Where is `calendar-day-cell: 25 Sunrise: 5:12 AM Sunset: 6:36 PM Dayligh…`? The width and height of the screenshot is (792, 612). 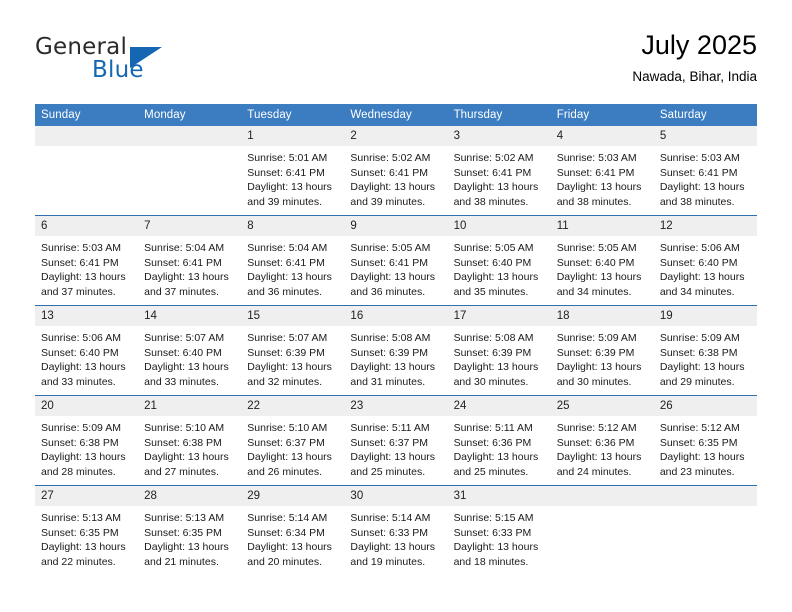
calendar-day-cell: 25 Sunrise: 5:12 AM Sunset: 6:36 PM Dayligh… is located at coordinates (602, 440).